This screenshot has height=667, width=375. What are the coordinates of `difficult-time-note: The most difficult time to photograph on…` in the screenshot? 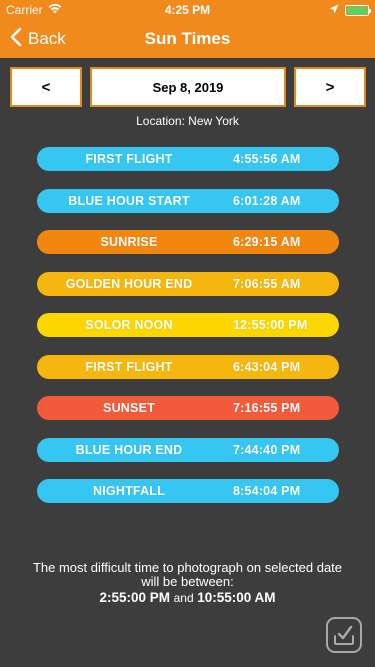 It's located at (187, 583).